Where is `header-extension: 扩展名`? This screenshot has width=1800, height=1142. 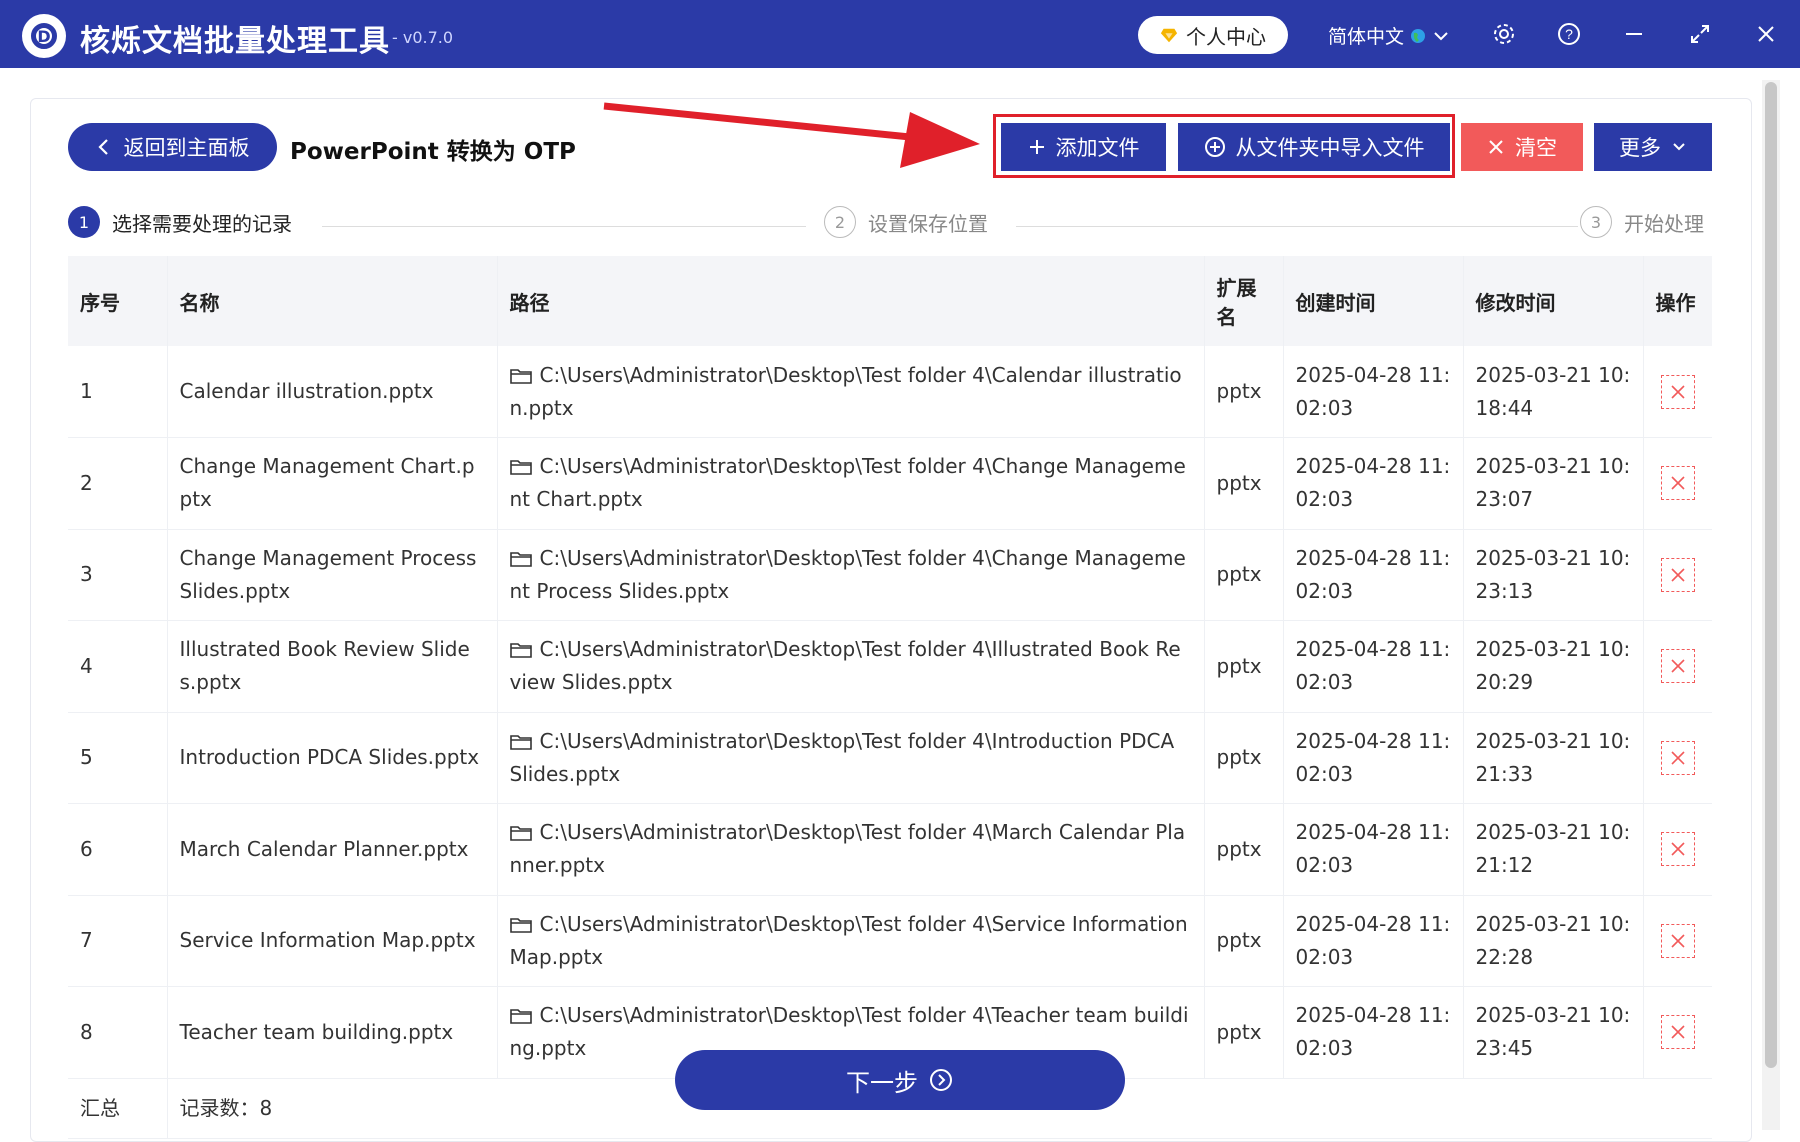
header-extension: 扩展名 is located at coordinates (1244, 301).